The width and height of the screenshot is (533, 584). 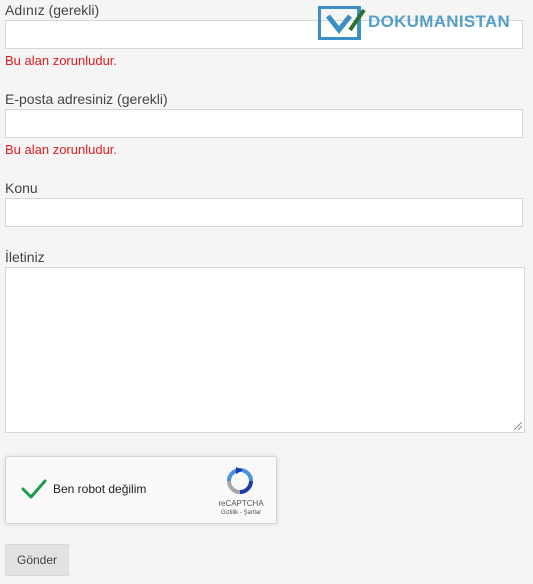 What do you see at coordinates (439, 21) in the screenshot?
I see `watermark-text: DOKUMANISTAN` at bounding box center [439, 21].